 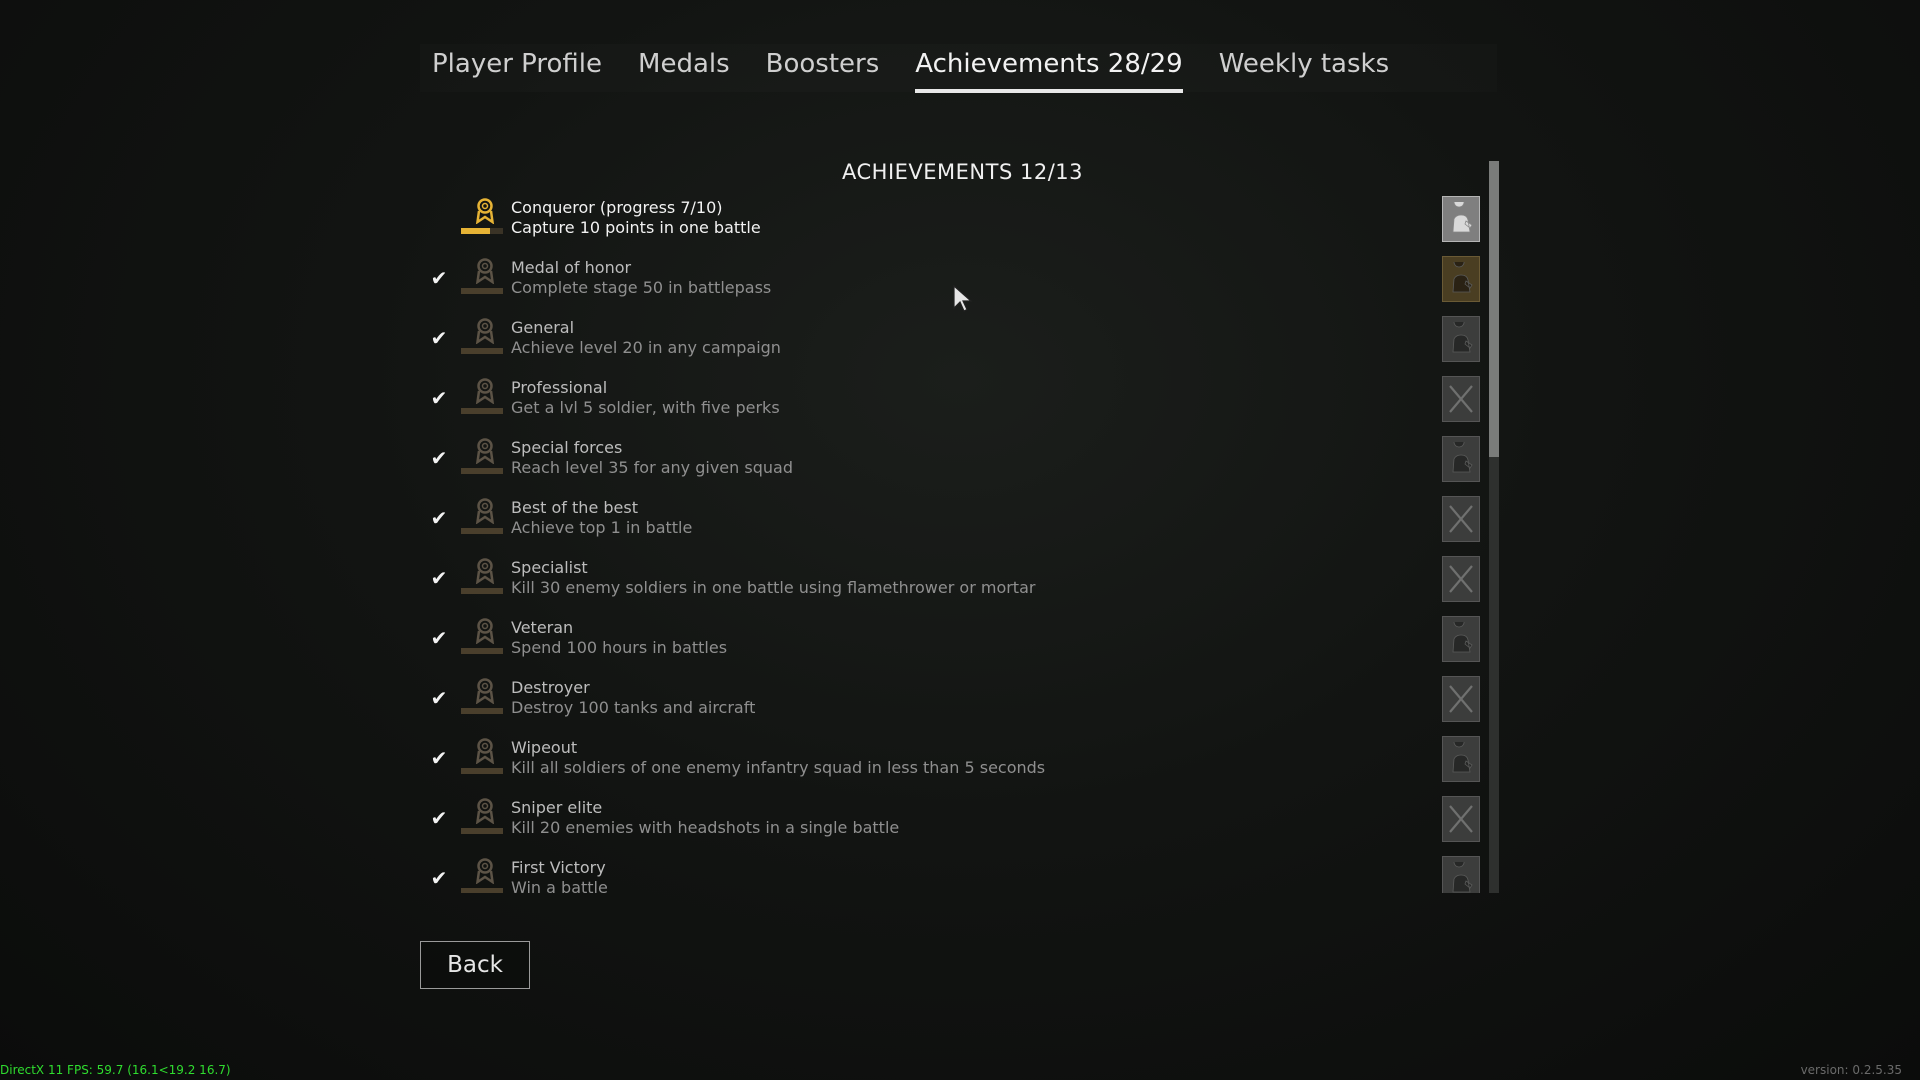 What do you see at coordinates (543, 327) in the screenshot?
I see `achievement-title: General` at bounding box center [543, 327].